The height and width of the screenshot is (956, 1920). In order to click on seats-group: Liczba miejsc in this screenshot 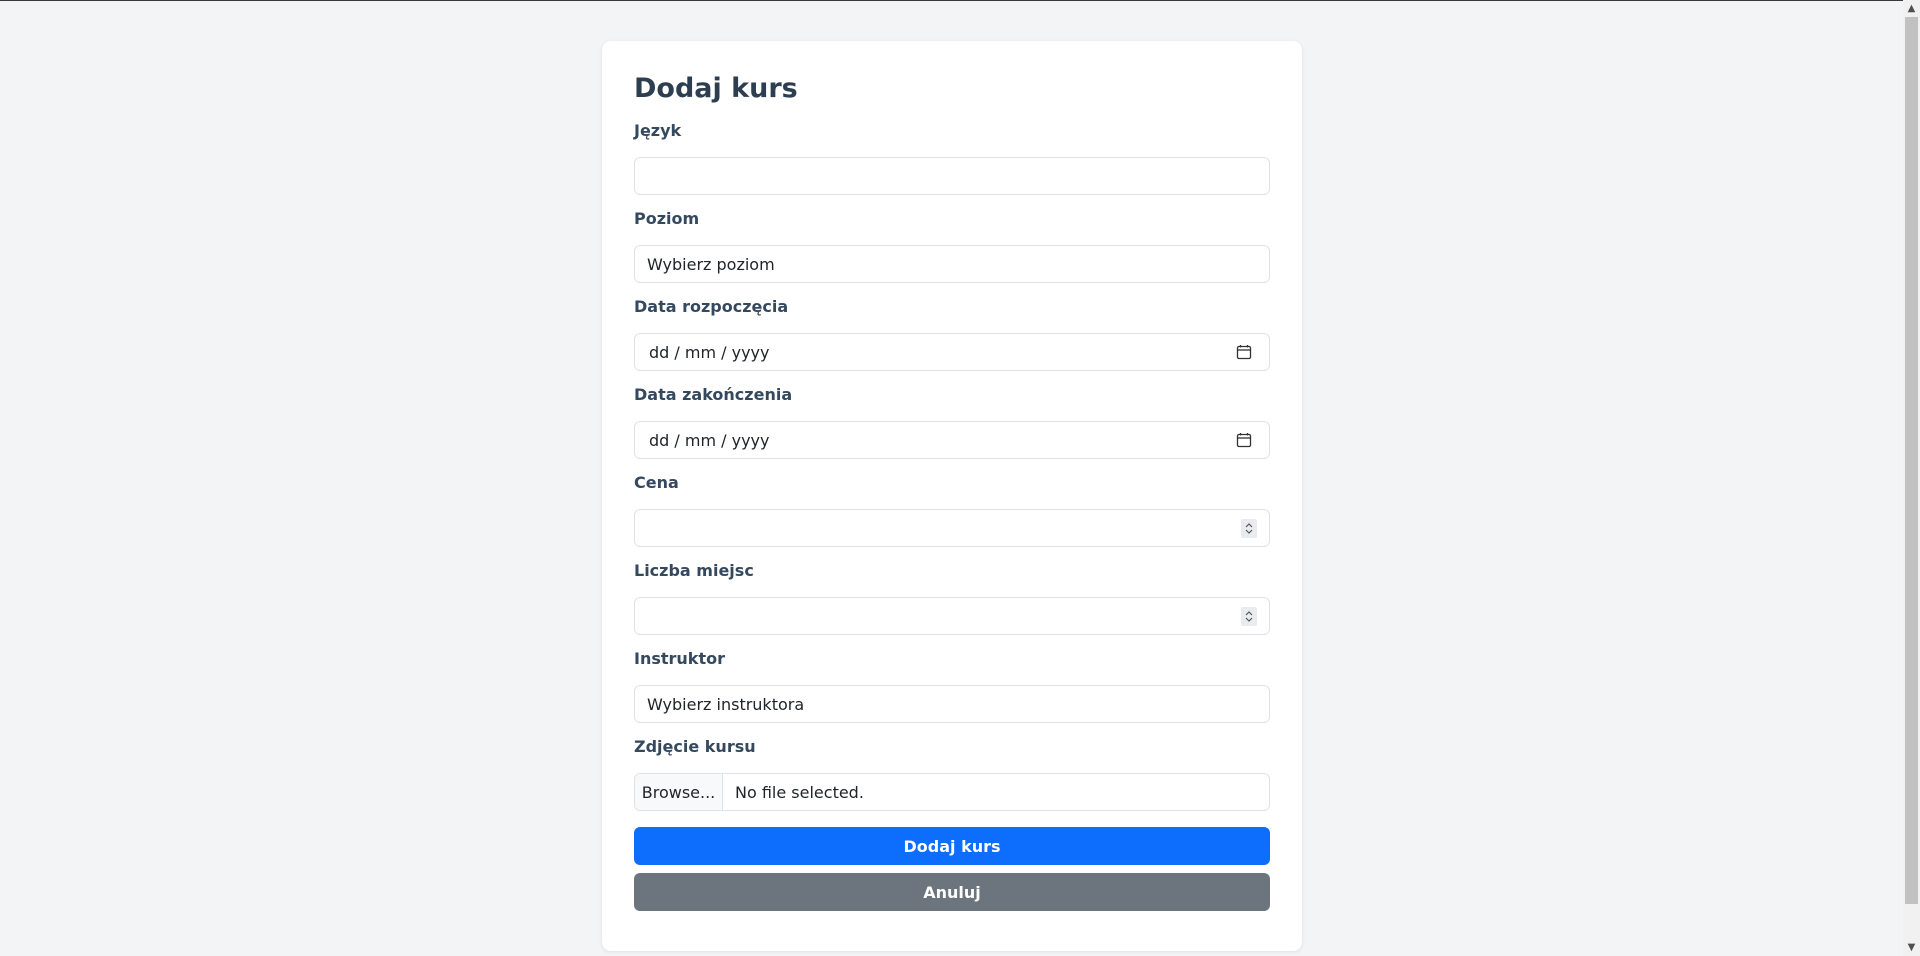, I will do `click(952, 598)`.